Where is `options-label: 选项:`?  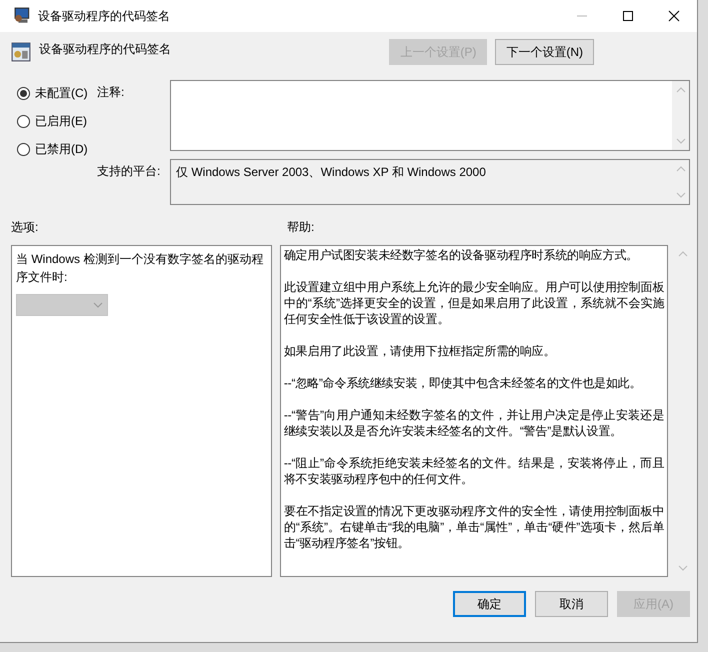 options-label: 选项: is located at coordinates (25, 227).